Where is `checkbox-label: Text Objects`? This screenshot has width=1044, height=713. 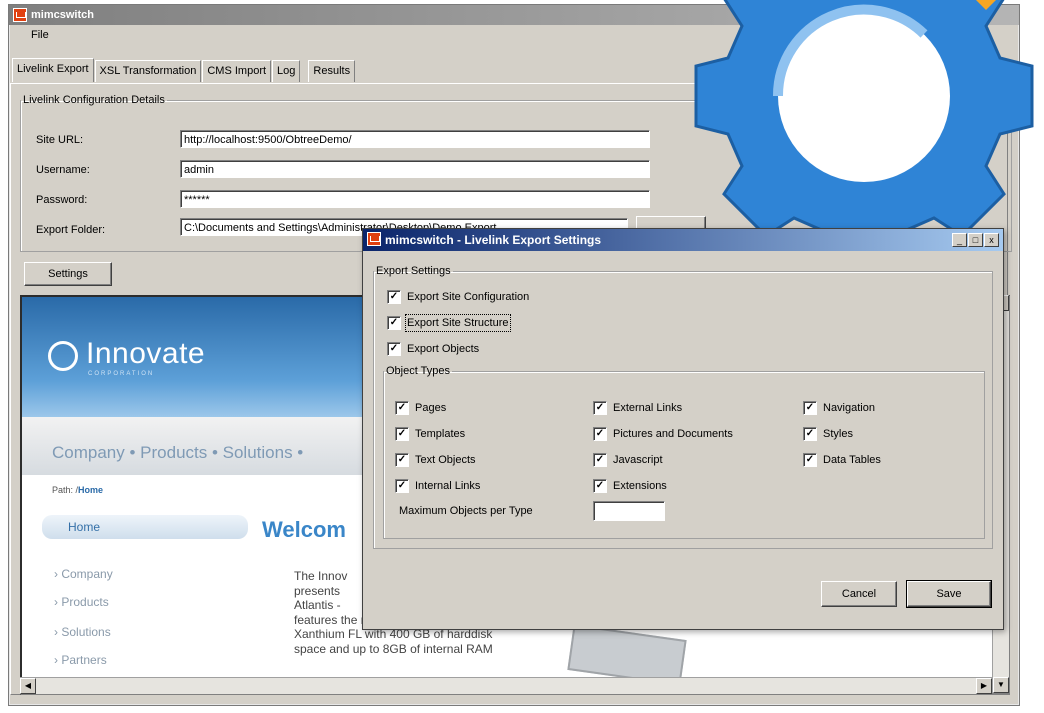
checkbox-label: Text Objects is located at coordinates (445, 460).